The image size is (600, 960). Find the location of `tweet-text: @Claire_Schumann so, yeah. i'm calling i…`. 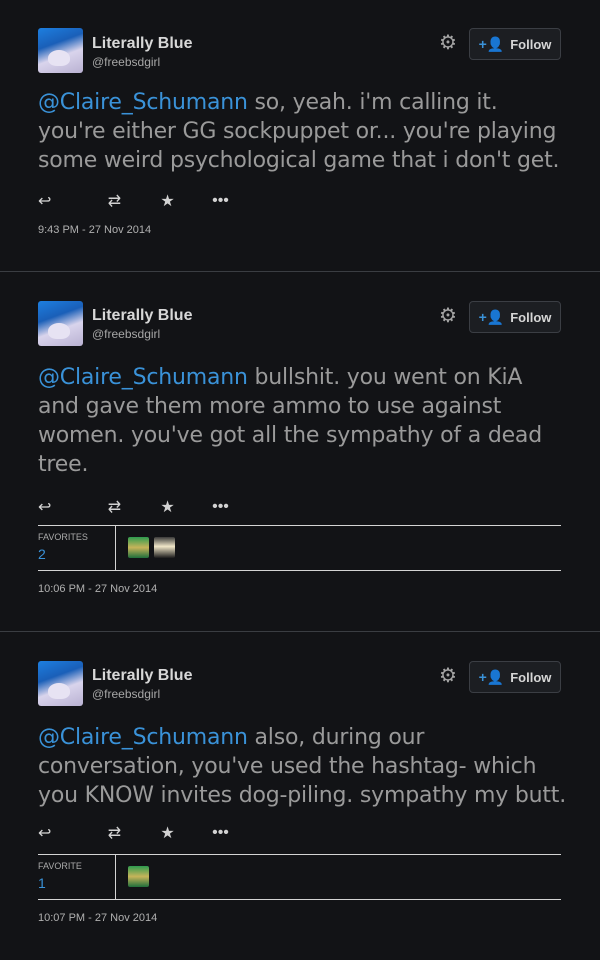

tweet-text: @Claire_Schumann so, yeah. i'm calling i… is located at coordinates (303, 131).